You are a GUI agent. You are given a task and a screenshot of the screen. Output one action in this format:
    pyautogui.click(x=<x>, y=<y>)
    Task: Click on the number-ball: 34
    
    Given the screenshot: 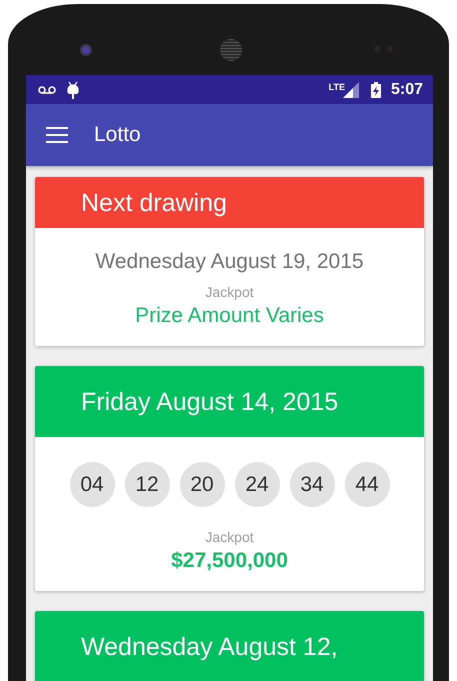 What is the action you would take?
    pyautogui.click(x=312, y=484)
    